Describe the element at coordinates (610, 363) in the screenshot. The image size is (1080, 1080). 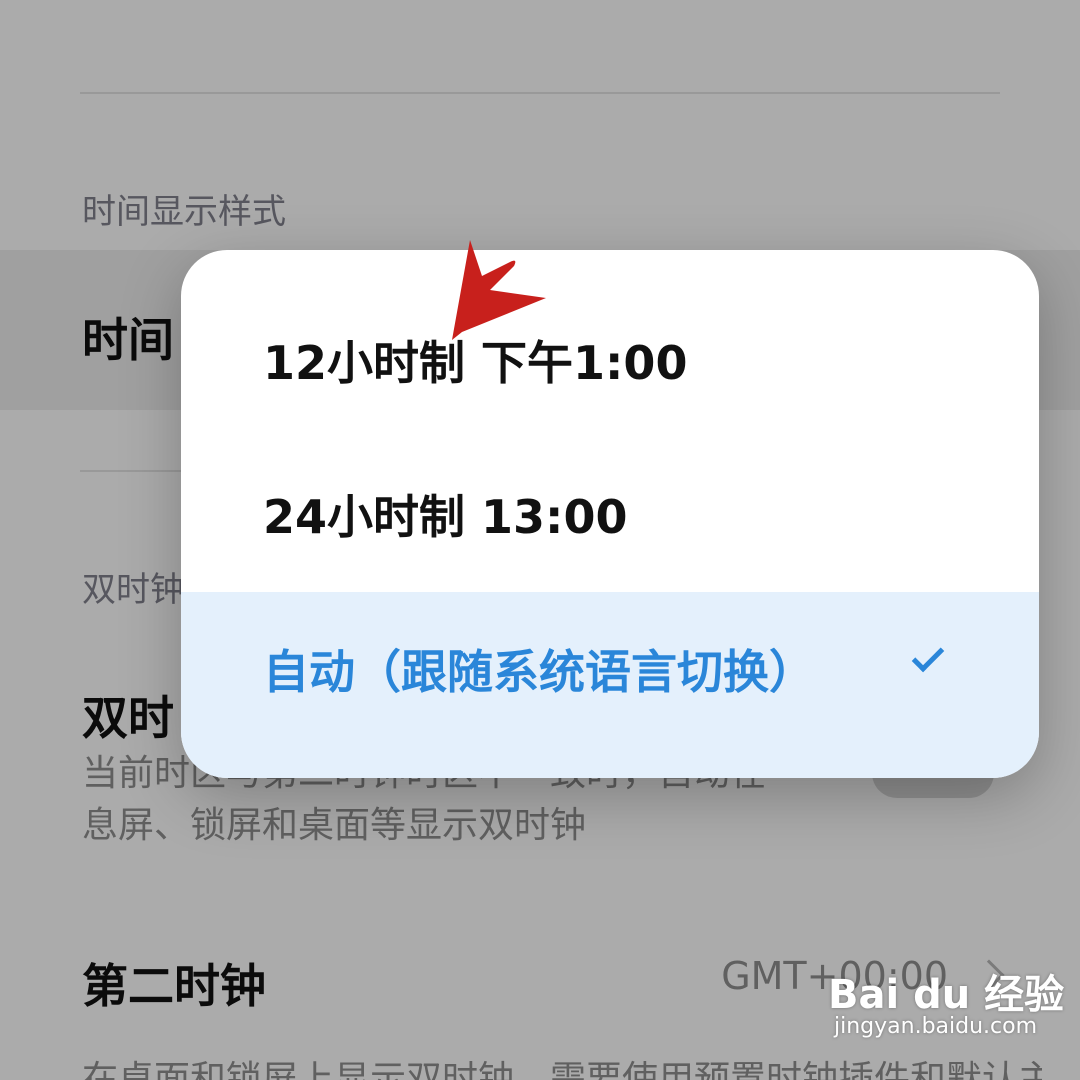
I see `option-12-hour: 12小时制 下午1:00` at that location.